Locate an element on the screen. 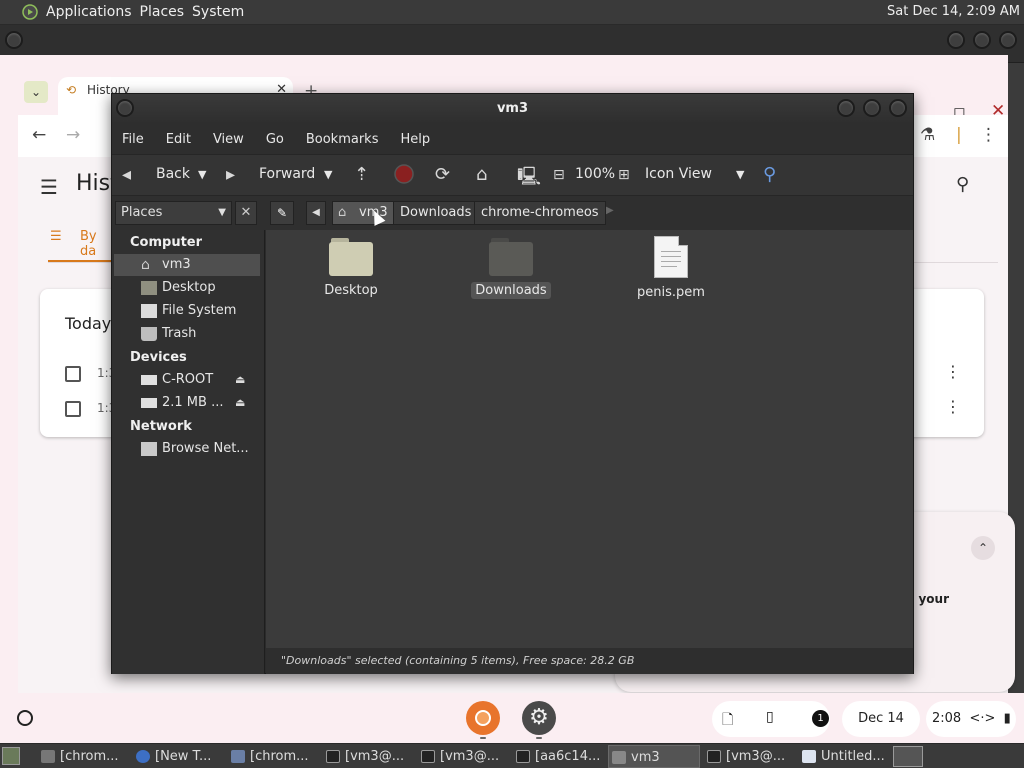 Image resolution: width=1024 pixels, height=768 pixels. file-item-desktop: Desktop is located at coordinates (351, 268).